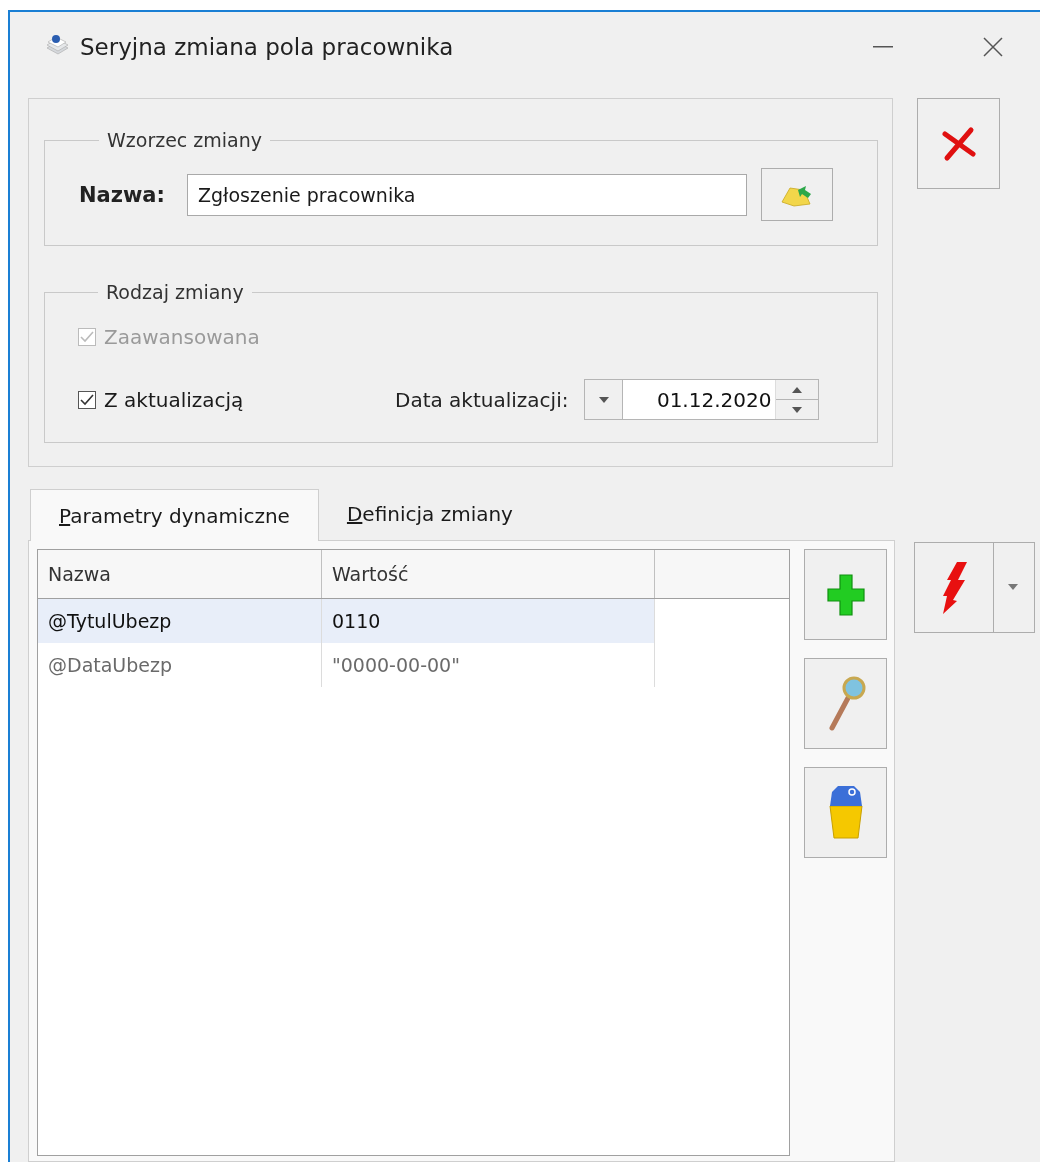  What do you see at coordinates (488, 665) in the screenshot?
I see `table-cell: "0000-00-00"` at bounding box center [488, 665].